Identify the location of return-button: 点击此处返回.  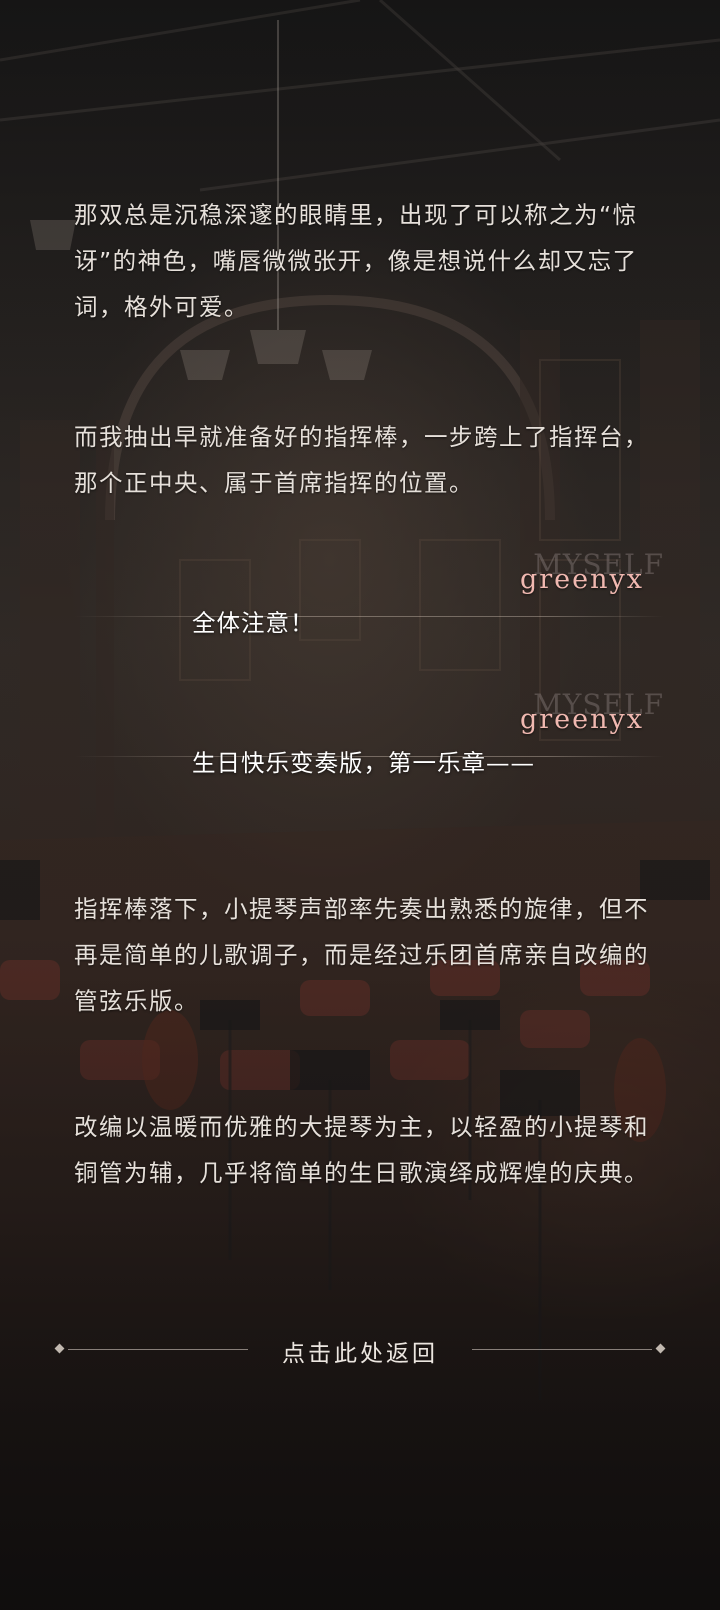
(360, 1350).